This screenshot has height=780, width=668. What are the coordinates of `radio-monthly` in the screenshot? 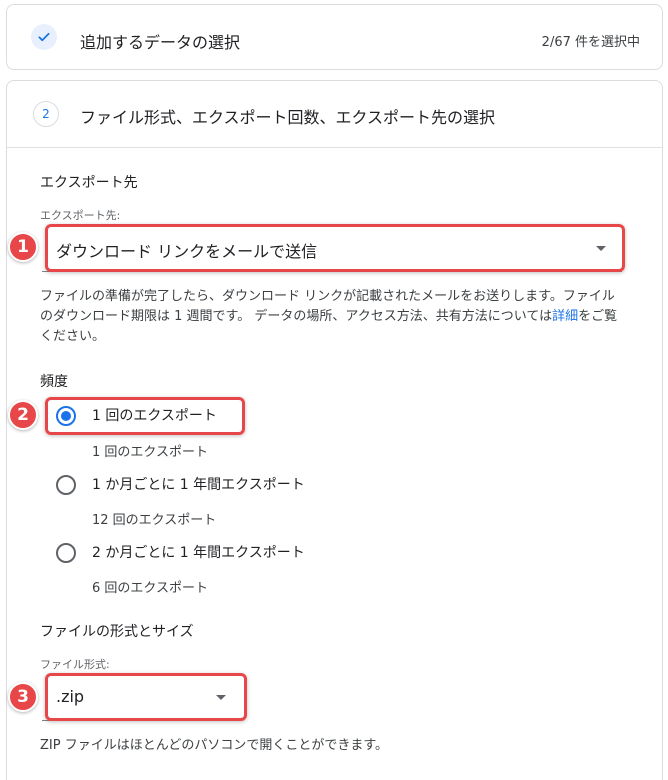 It's located at (66, 485).